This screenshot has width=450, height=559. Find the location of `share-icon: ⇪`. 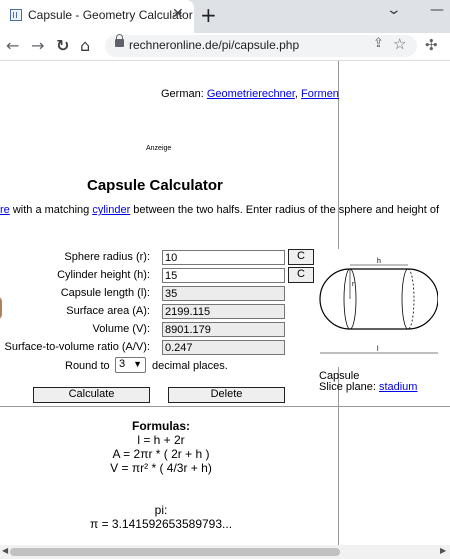

share-icon: ⇪ is located at coordinates (378, 43).